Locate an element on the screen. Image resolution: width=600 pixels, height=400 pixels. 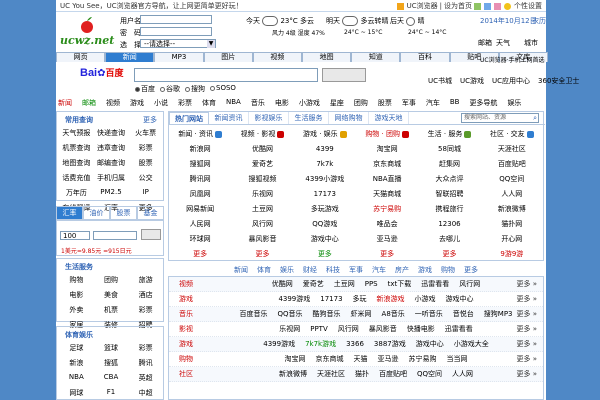
grid-link: 机票查询 is located at coordinates (76, 148).